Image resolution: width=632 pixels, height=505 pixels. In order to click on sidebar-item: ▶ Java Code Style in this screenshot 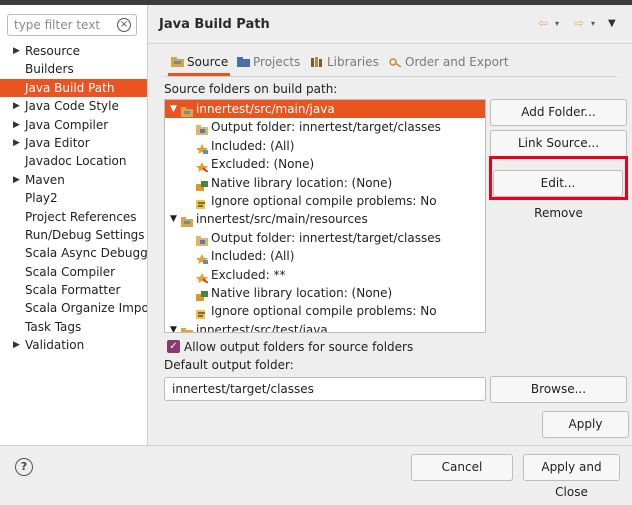, I will do `click(73, 106)`.